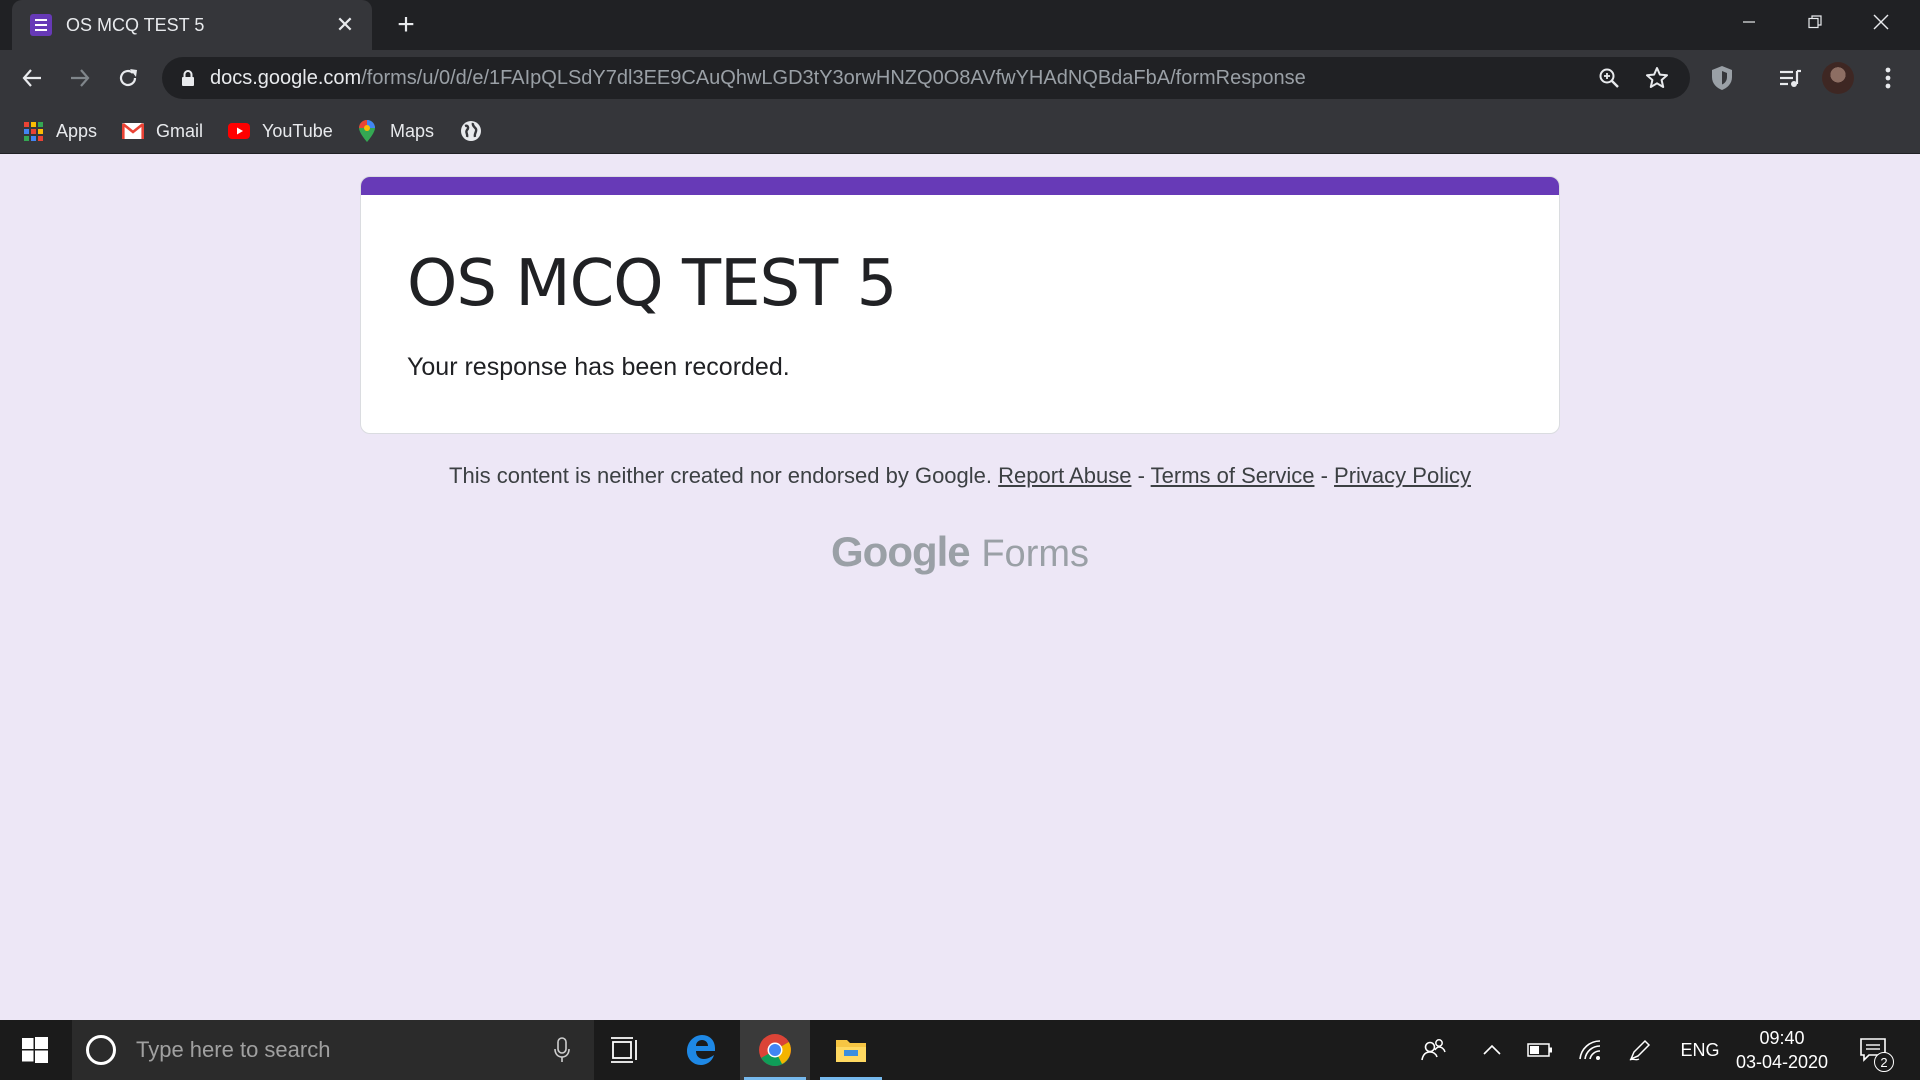  I want to click on form-title: OS MCQ TEST 5, so click(652, 284).